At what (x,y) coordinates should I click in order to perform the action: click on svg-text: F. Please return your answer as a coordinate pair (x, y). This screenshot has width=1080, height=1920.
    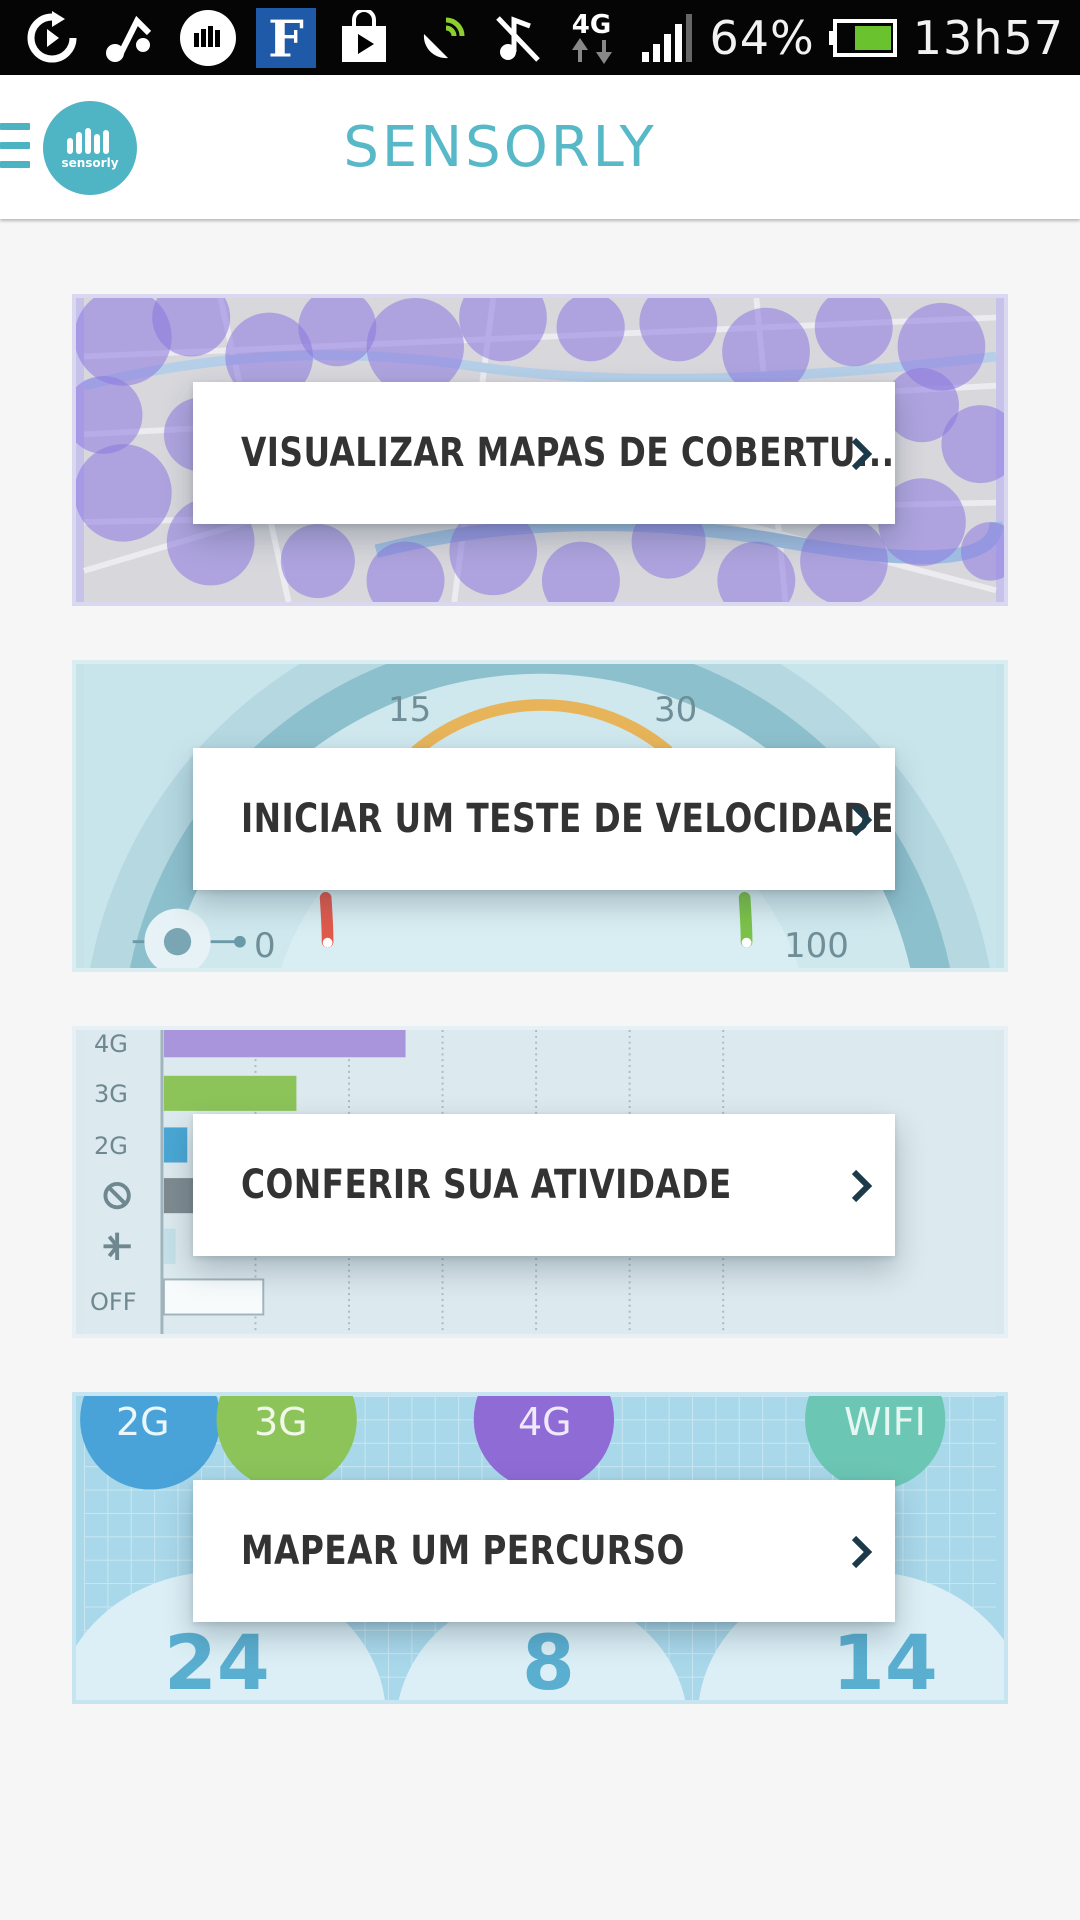
    Looking at the image, I should click on (286, 38).